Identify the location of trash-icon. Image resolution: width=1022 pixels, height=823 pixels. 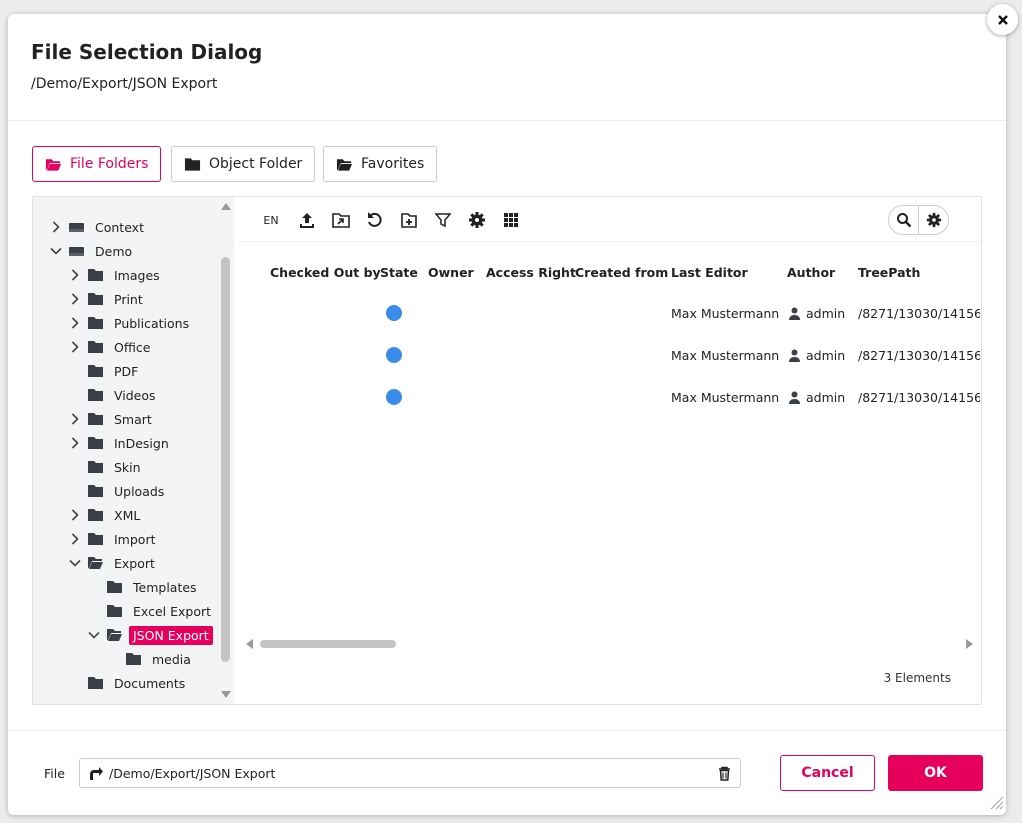
(724, 773).